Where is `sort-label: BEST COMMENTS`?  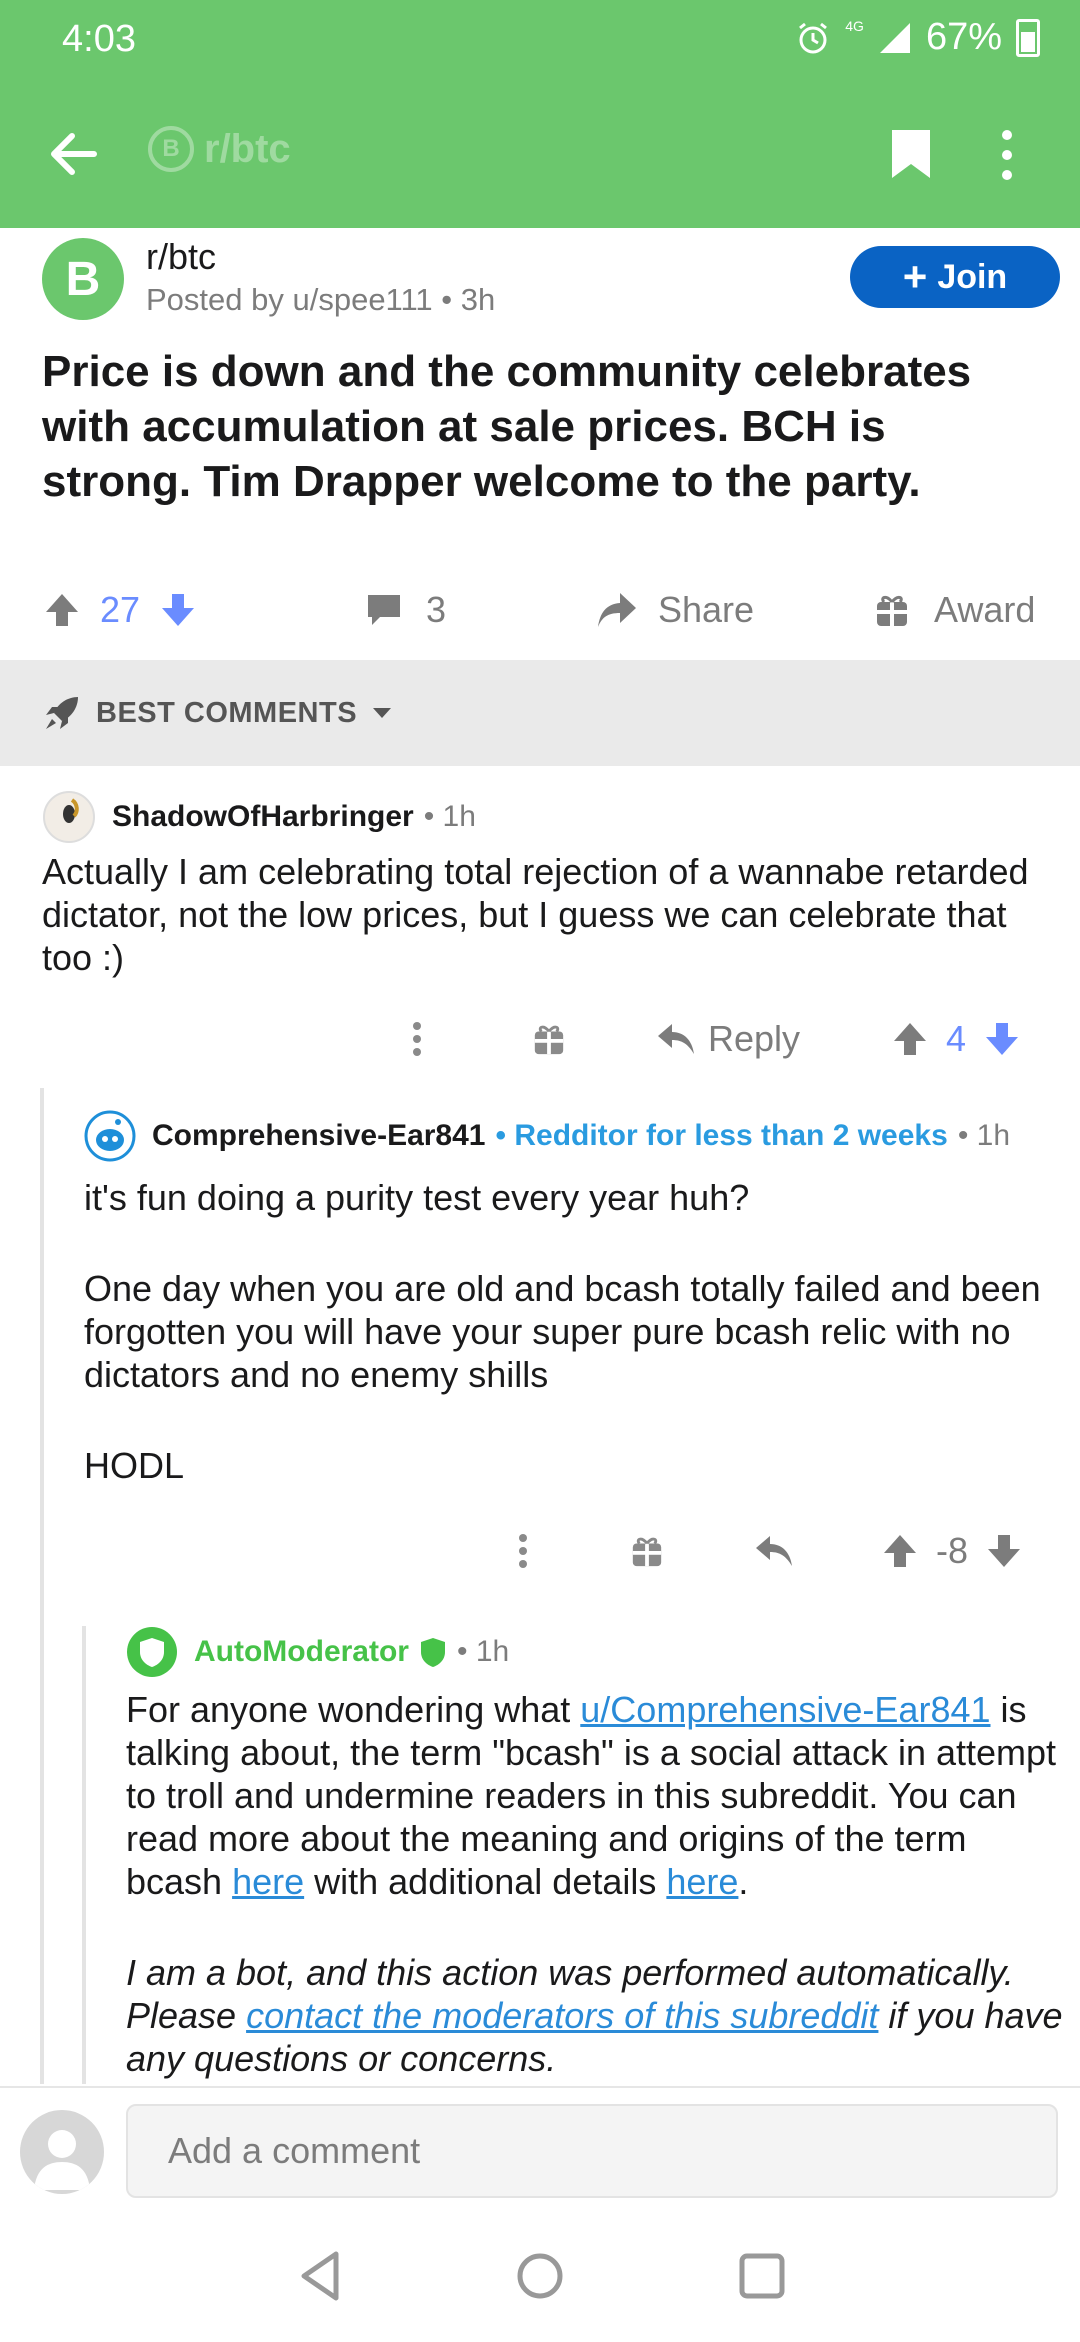
sort-label: BEST COMMENTS is located at coordinates (227, 712).